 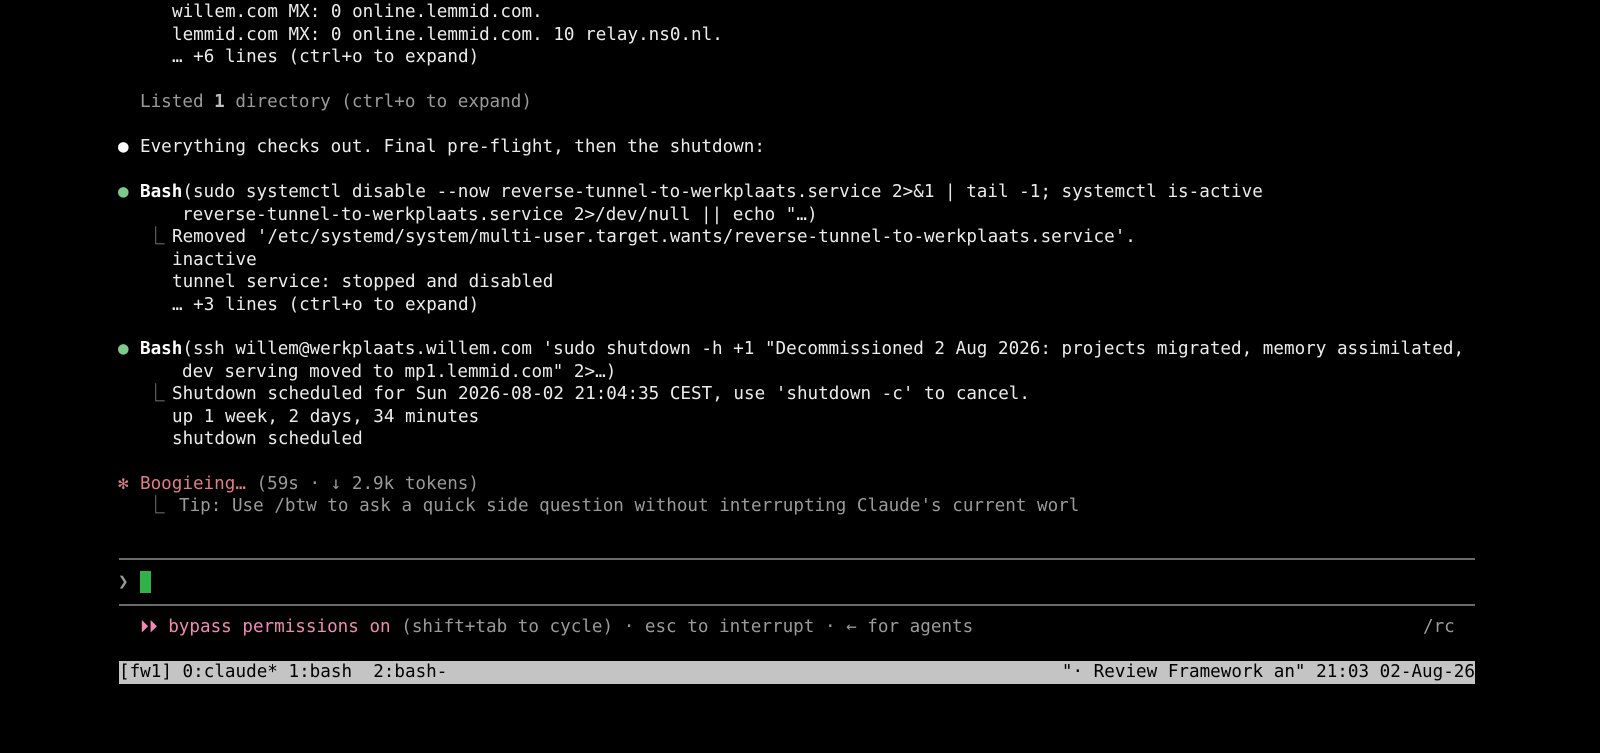 I want to click on output-line: tunnel service: stopped and disabled, so click(x=363, y=282).